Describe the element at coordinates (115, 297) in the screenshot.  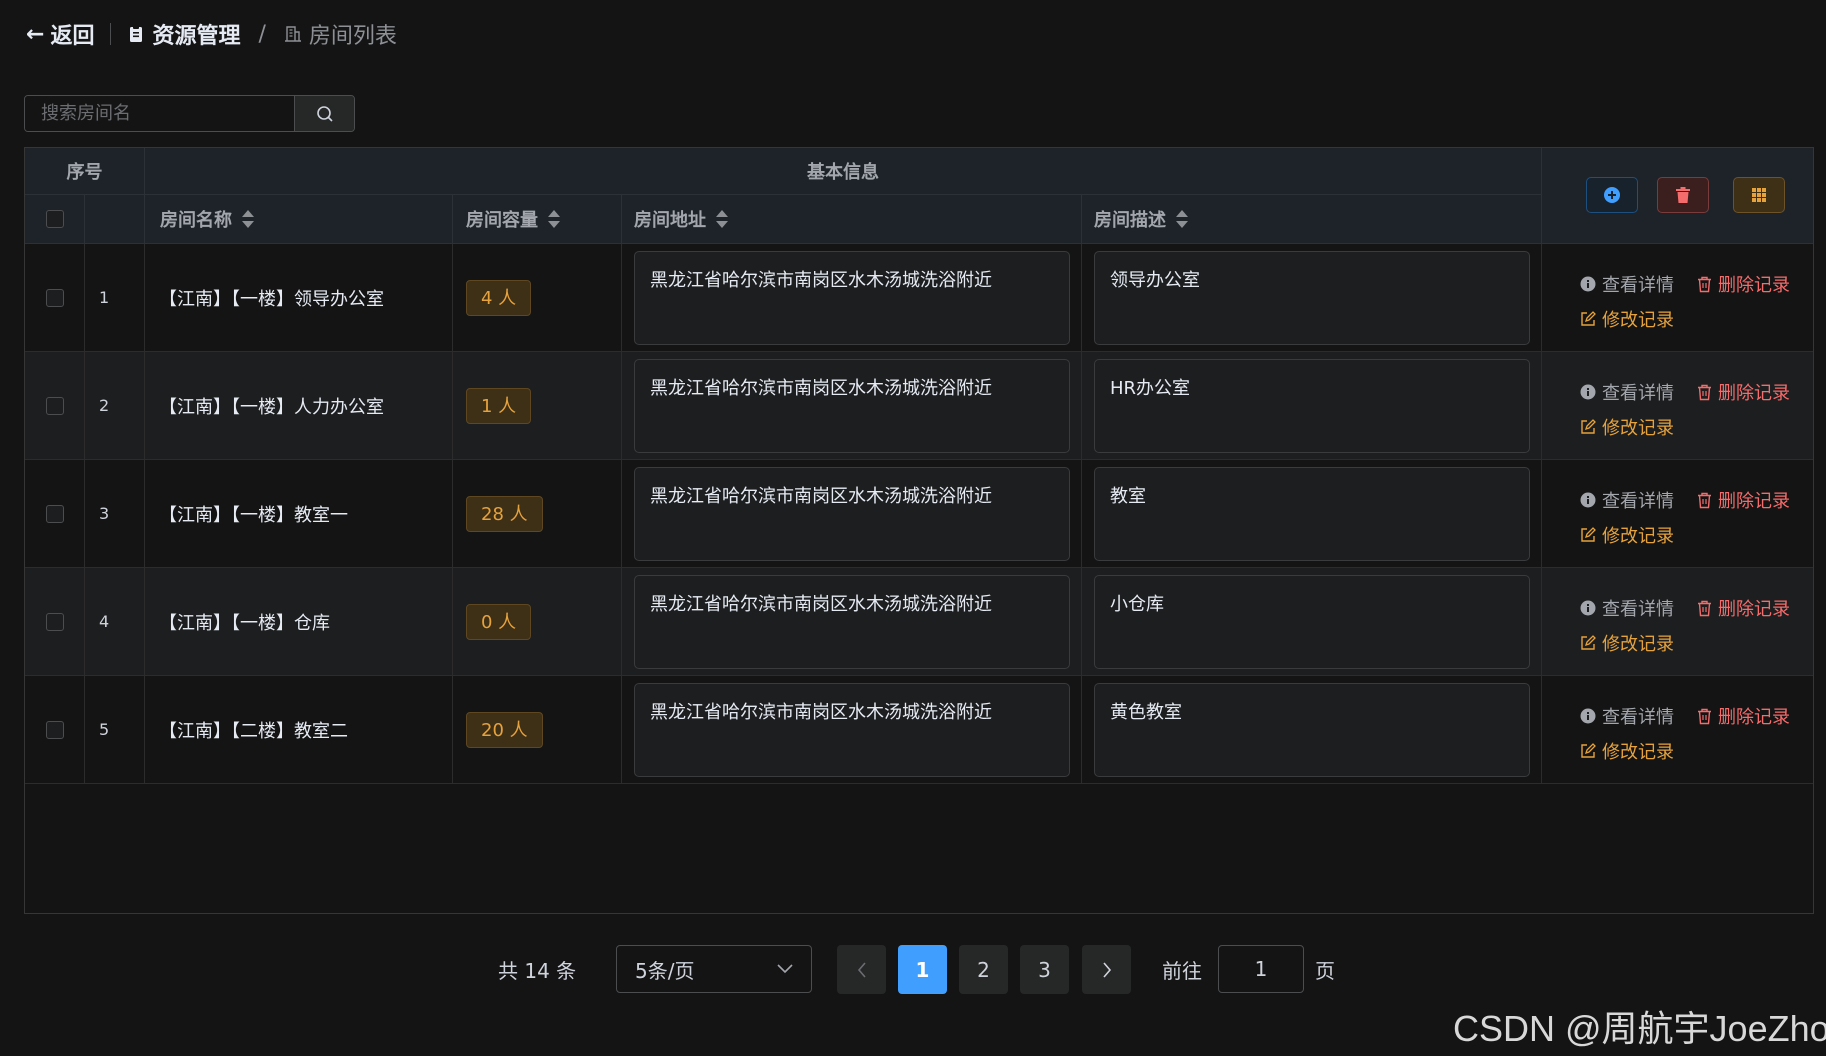
I see `row-index-cell: 1` at that location.